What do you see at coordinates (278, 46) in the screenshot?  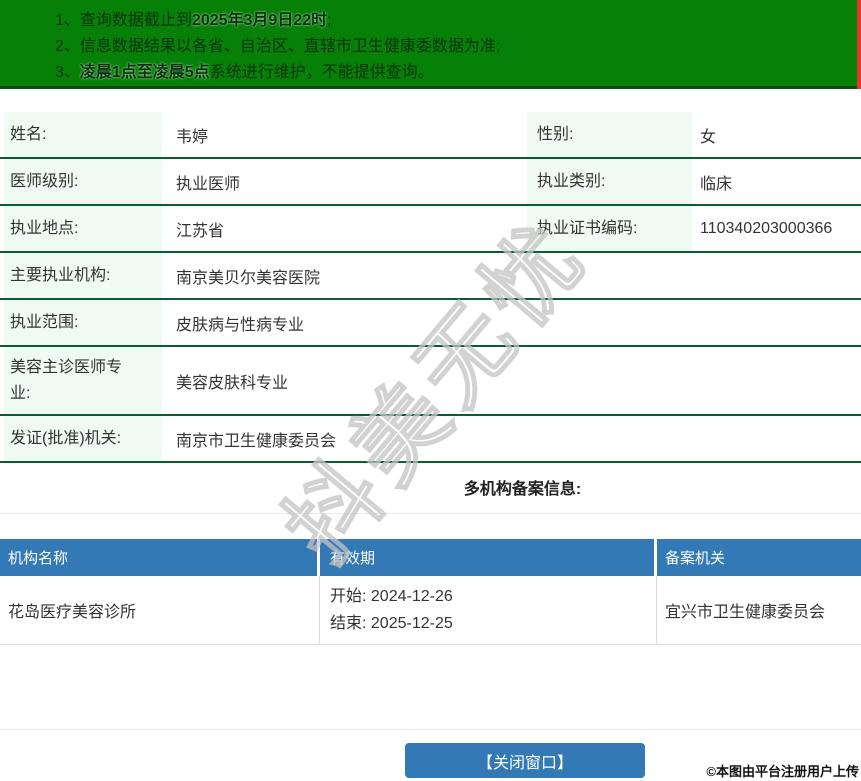 I see `notice-line-2: 2、信息数据结果以各省、自治区、直辖市卫生健康委数据为准;` at bounding box center [278, 46].